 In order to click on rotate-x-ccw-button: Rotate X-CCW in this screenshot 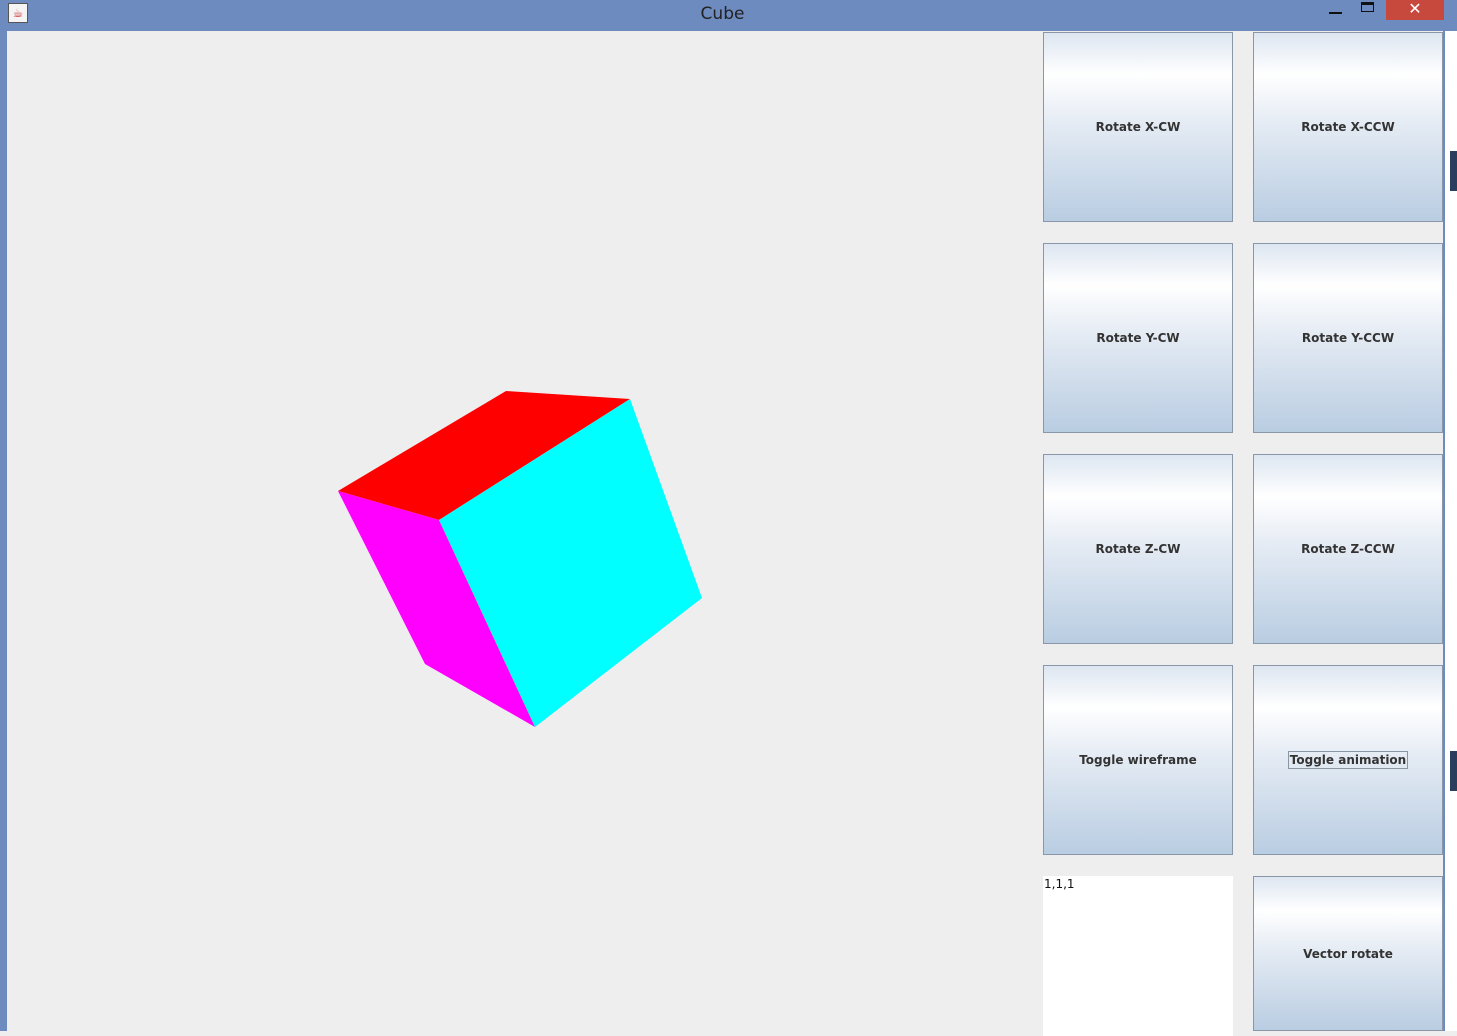, I will do `click(1348, 127)`.